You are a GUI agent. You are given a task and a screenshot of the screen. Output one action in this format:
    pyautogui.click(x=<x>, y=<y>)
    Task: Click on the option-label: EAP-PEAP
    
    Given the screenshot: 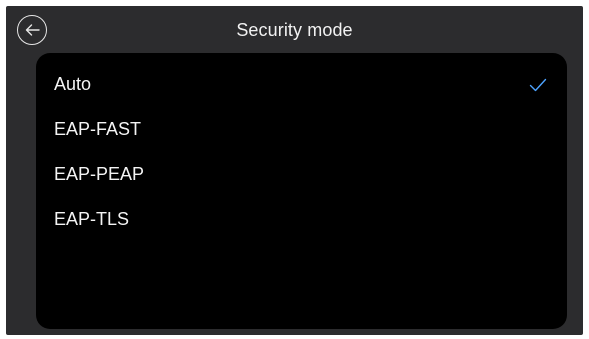 What is the action you would take?
    pyautogui.click(x=99, y=174)
    